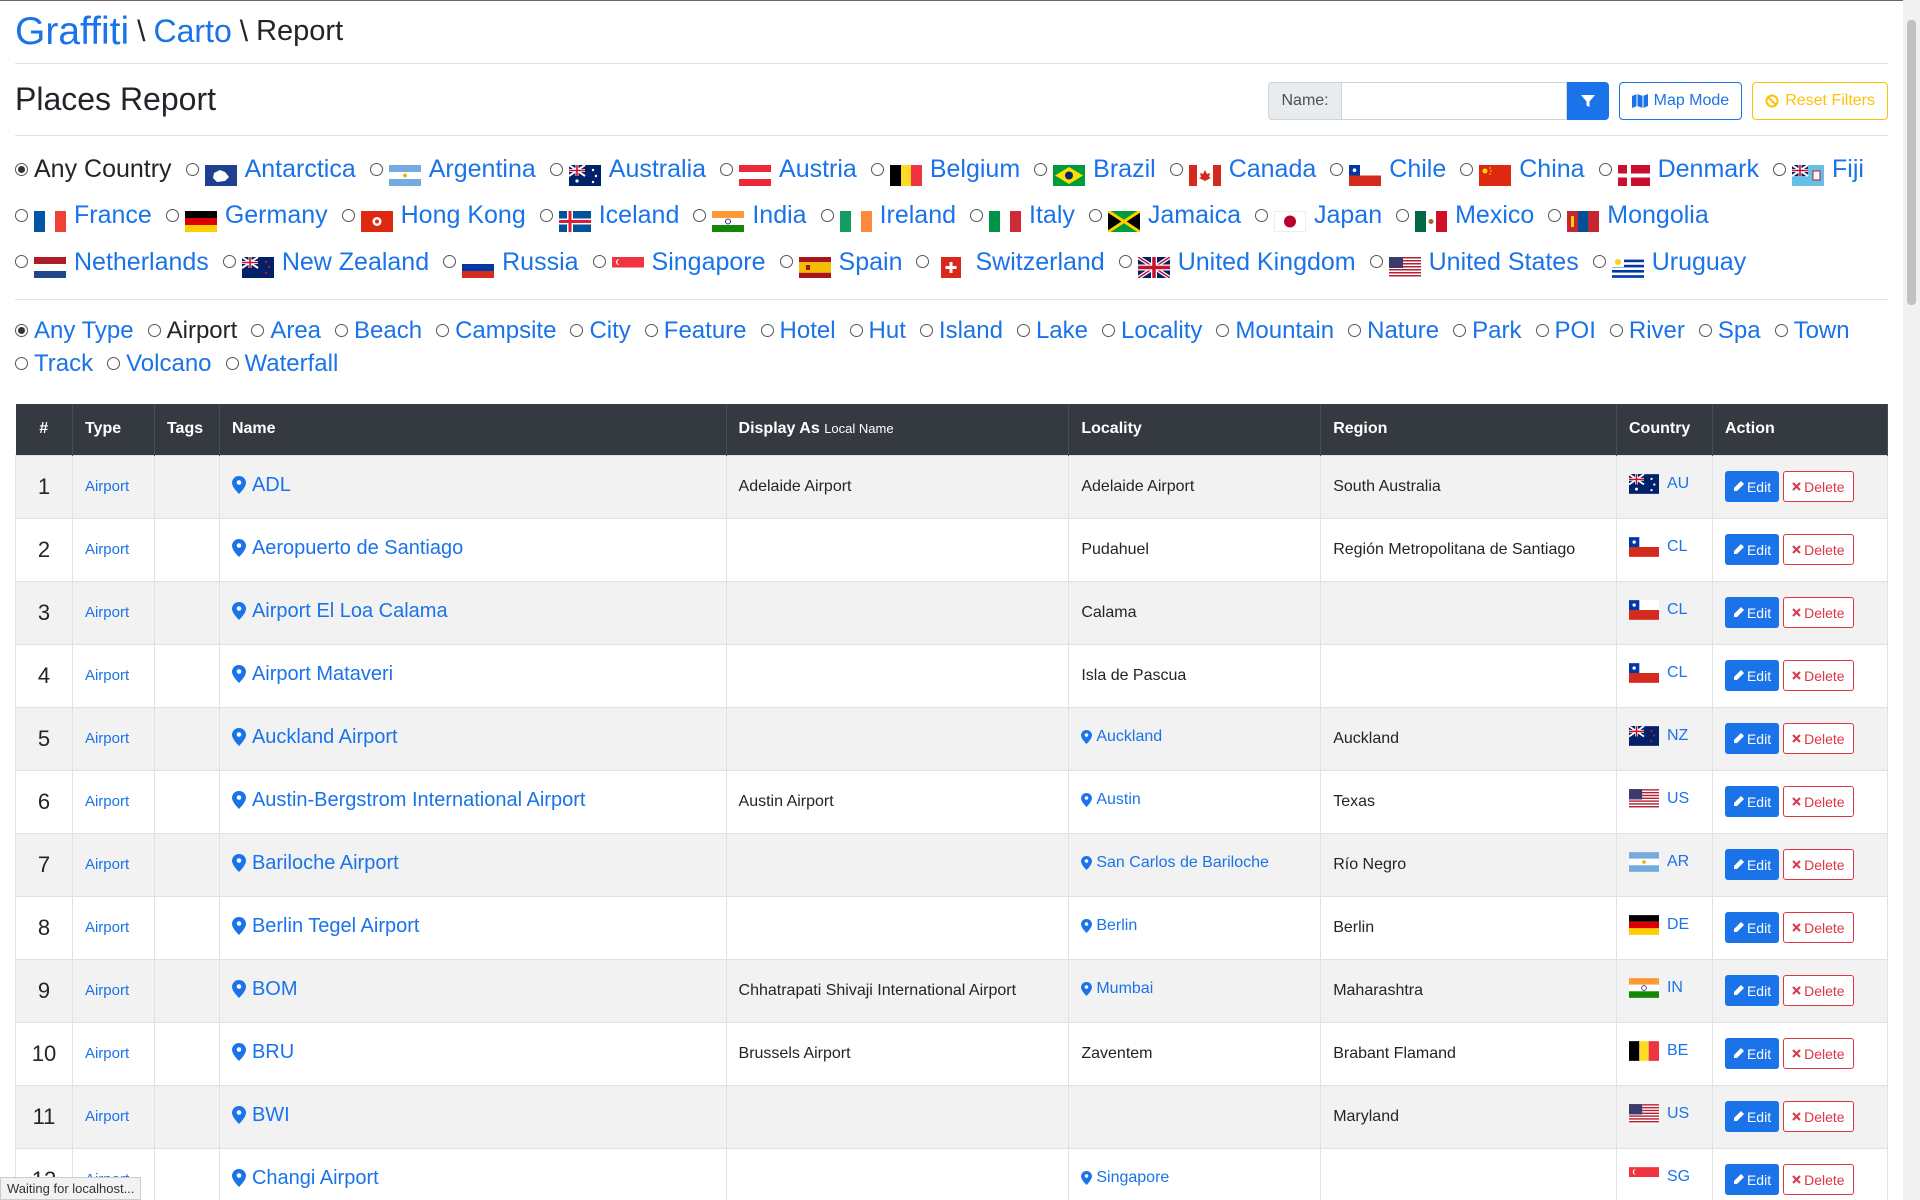 Image resolution: width=1920 pixels, height=1200 pixels. What do you see at coordinates (1393, 330) in the screenshot?
I see `type-option: Nature` at bounding box center [1393, 330].